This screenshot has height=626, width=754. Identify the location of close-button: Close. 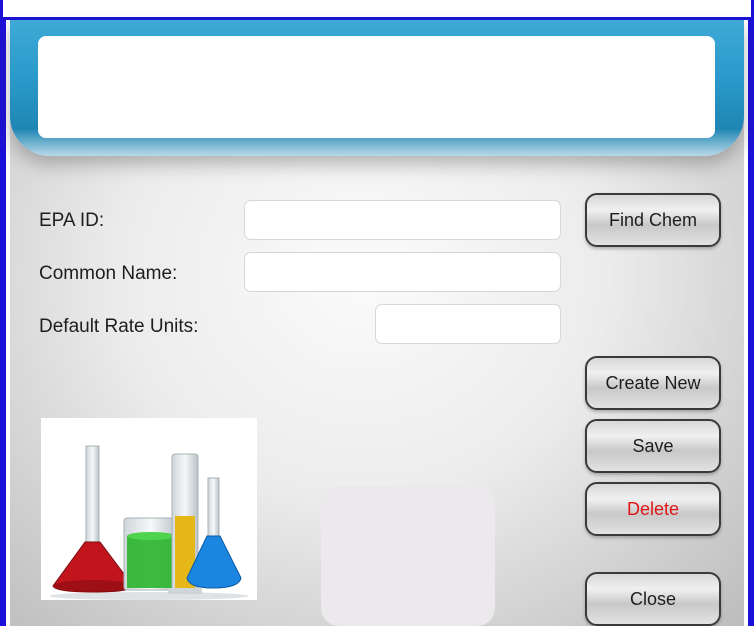
(653, 599).